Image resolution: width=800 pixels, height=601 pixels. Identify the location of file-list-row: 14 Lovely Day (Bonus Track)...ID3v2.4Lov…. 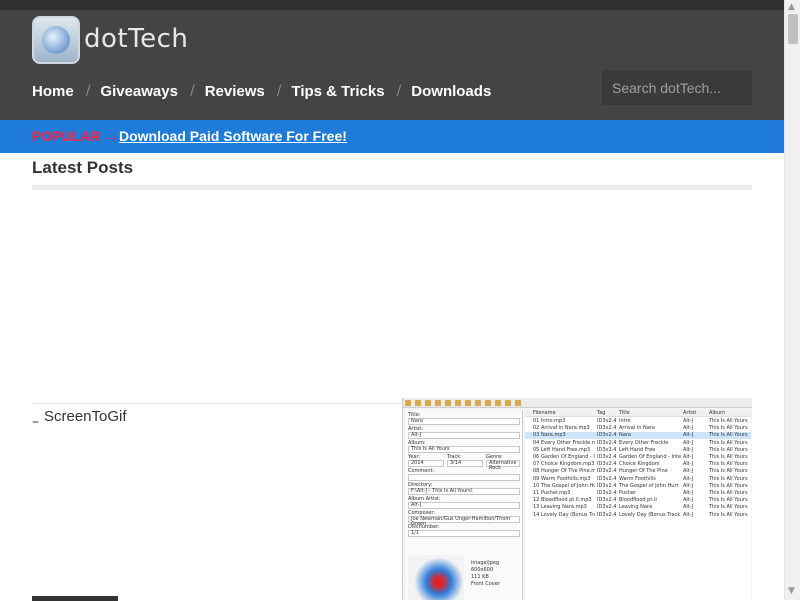
(638, 515).